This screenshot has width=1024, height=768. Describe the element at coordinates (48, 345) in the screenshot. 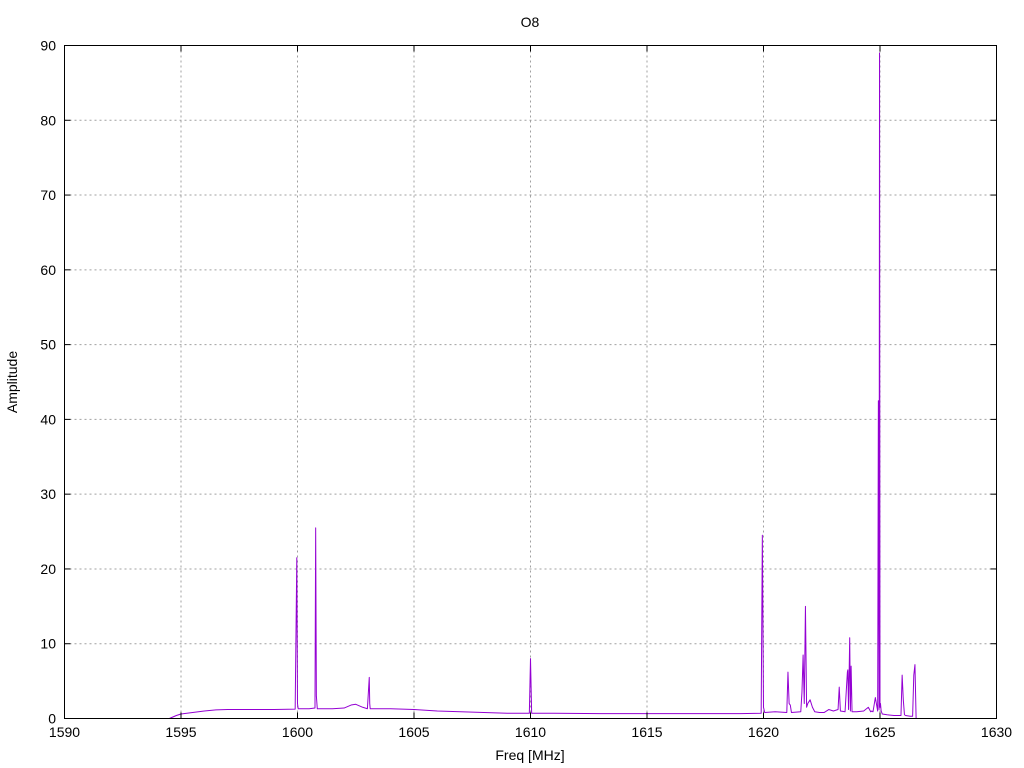

I see `y-tick-label: 50` at that location.